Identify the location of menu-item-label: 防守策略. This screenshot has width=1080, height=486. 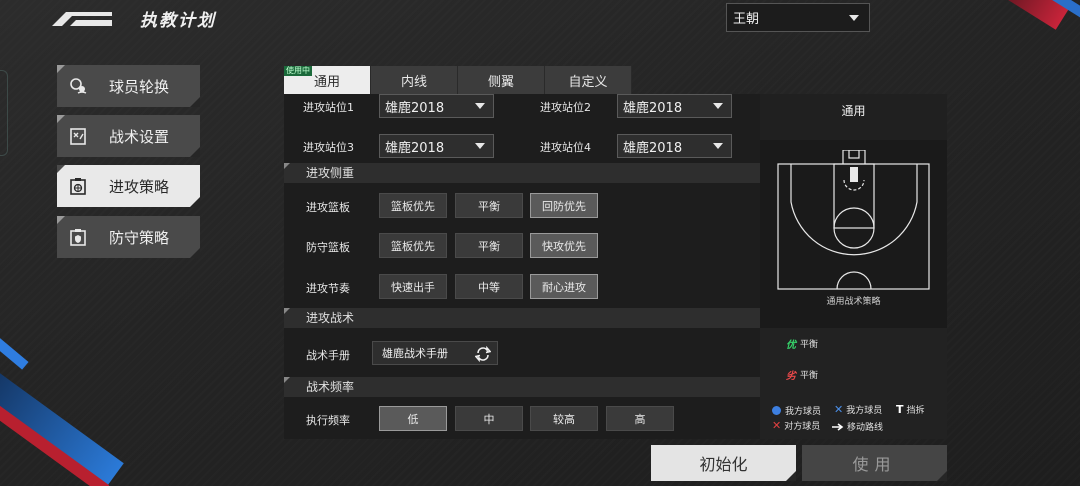
(139, 237).